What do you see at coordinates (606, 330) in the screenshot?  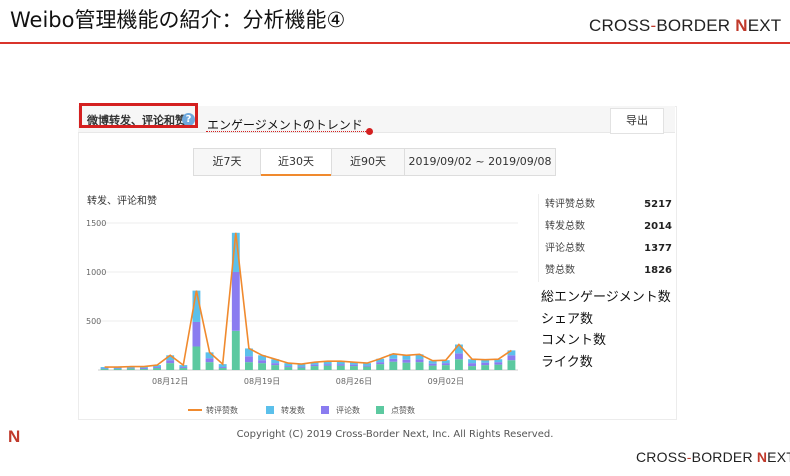 I see `jp-legend: 総エンゲージメント数 シェア数 コメント数 ライク数` at bounding box center [606, 330].